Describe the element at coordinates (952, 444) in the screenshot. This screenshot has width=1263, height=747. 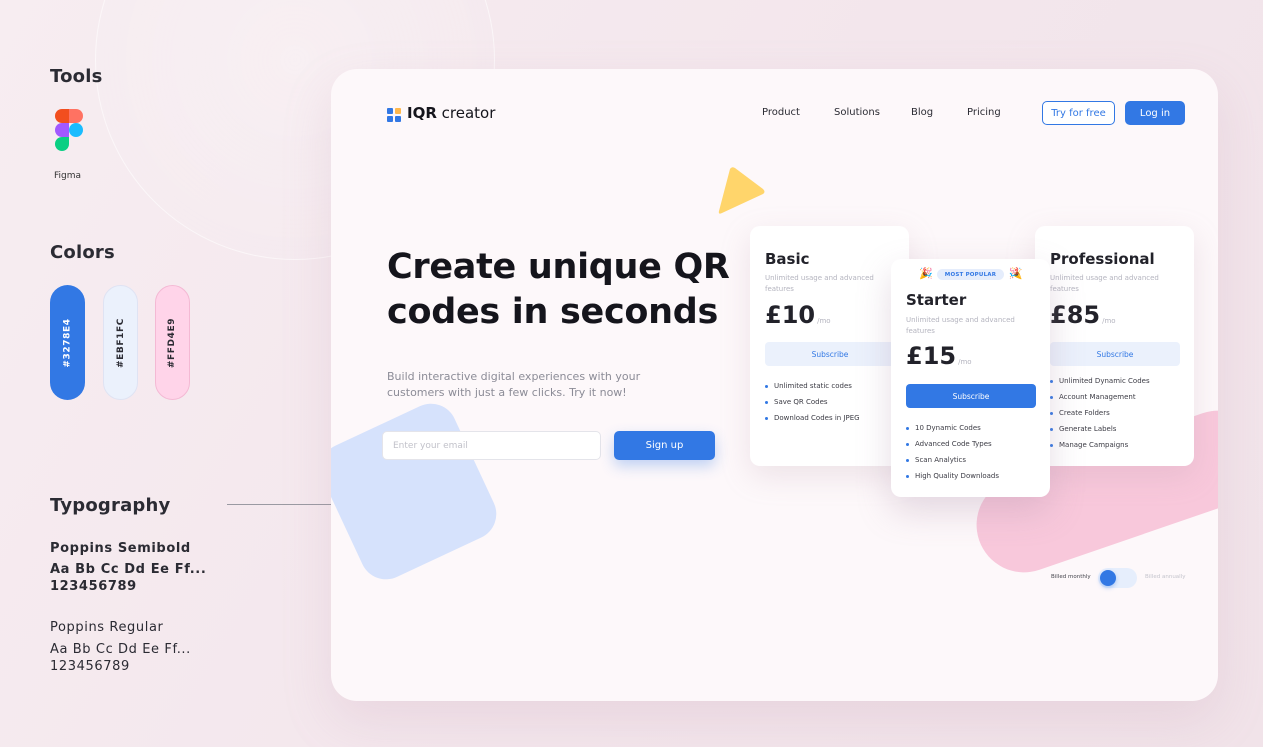
I see `plan-feature: Advanced Code Types` at that location.